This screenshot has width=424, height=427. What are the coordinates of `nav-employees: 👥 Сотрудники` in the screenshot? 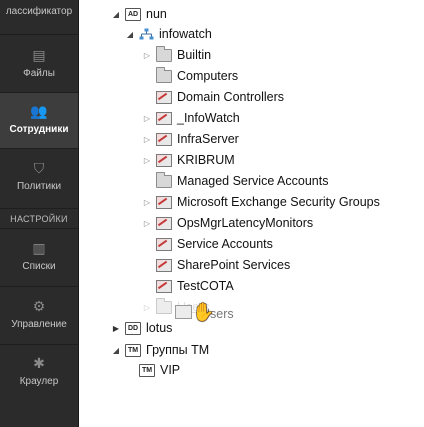 It's located at (39, 120).